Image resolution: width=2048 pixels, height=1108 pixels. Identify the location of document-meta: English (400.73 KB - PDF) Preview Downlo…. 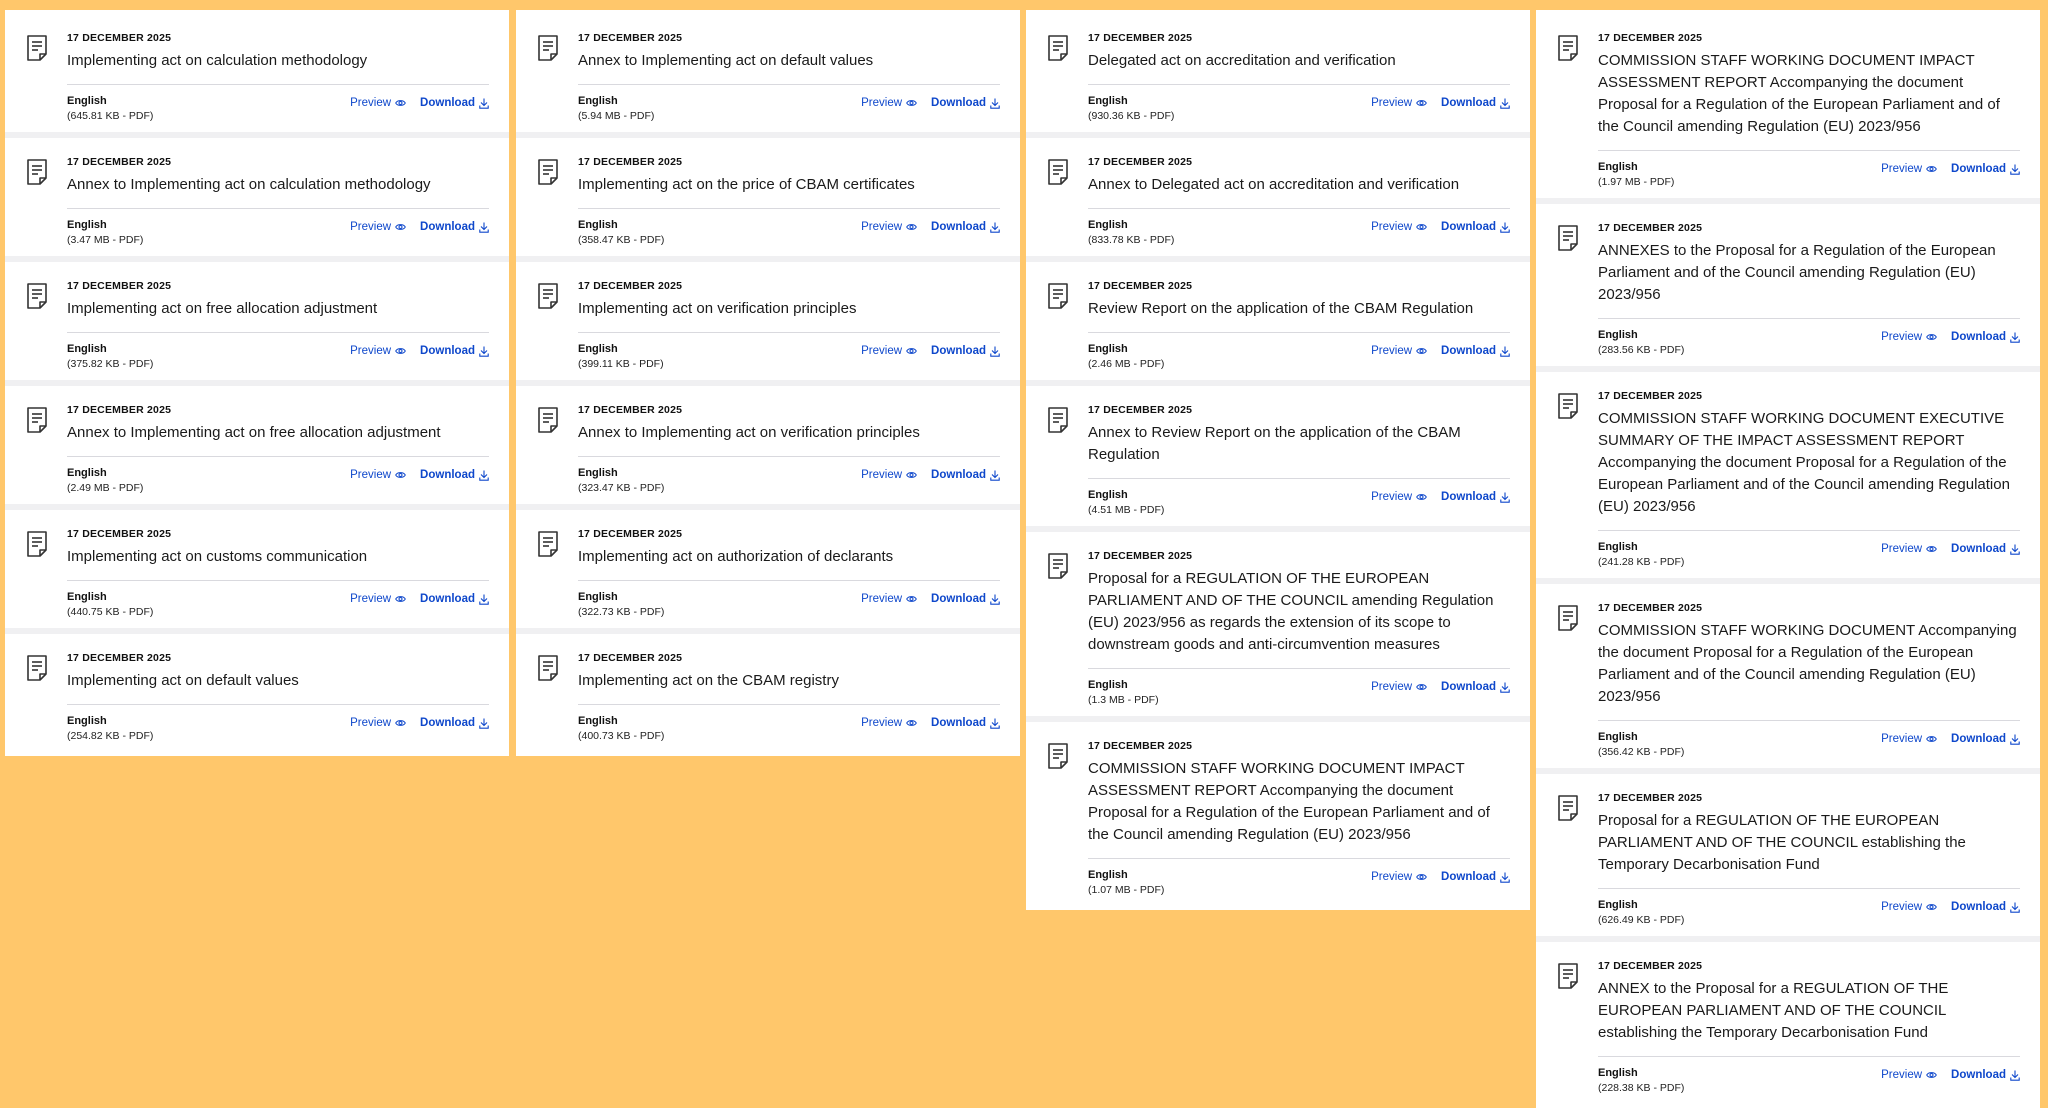
(789, 723).